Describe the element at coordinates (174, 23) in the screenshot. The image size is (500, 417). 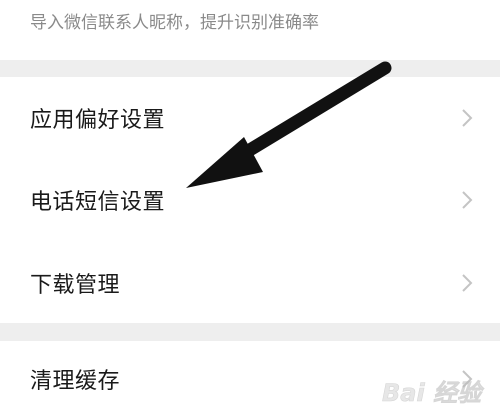
I see `import-hint-text: 导入微信联系人昵称，提升识别准确率` at that location.